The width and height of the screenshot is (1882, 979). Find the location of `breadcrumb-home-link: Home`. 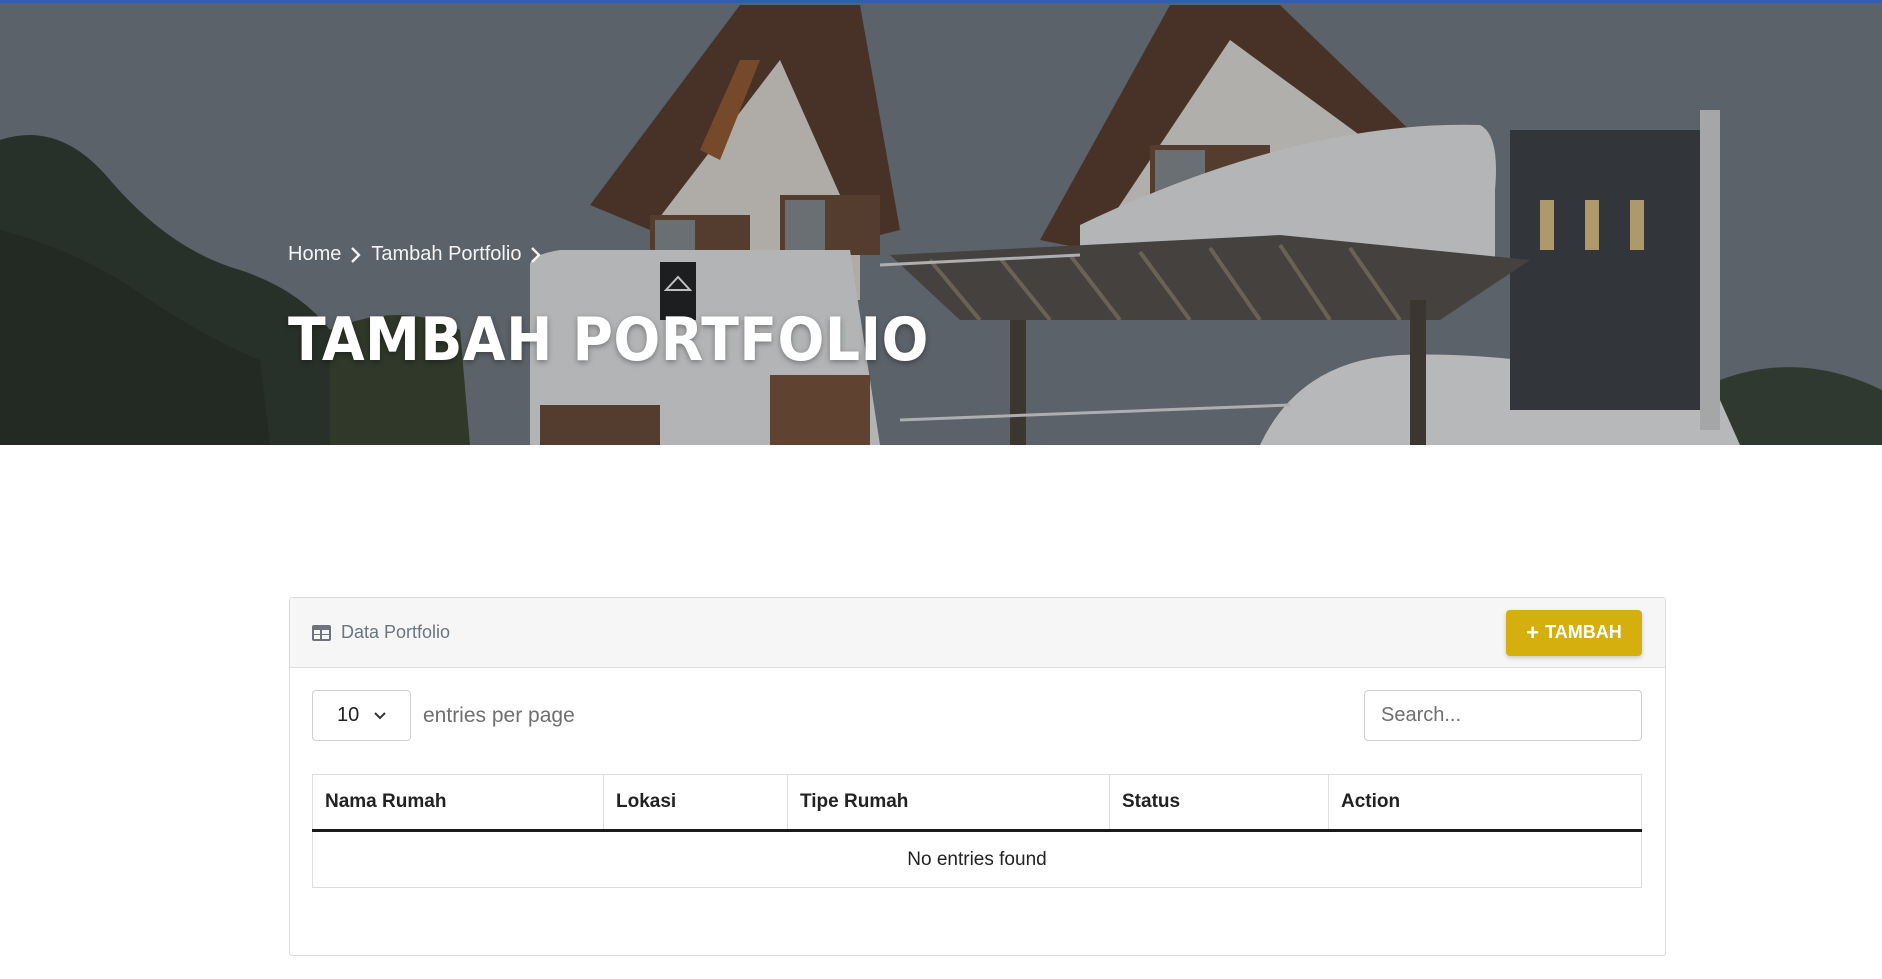

breadcrumb-home-link: Home is located at coordinates (314, 254).